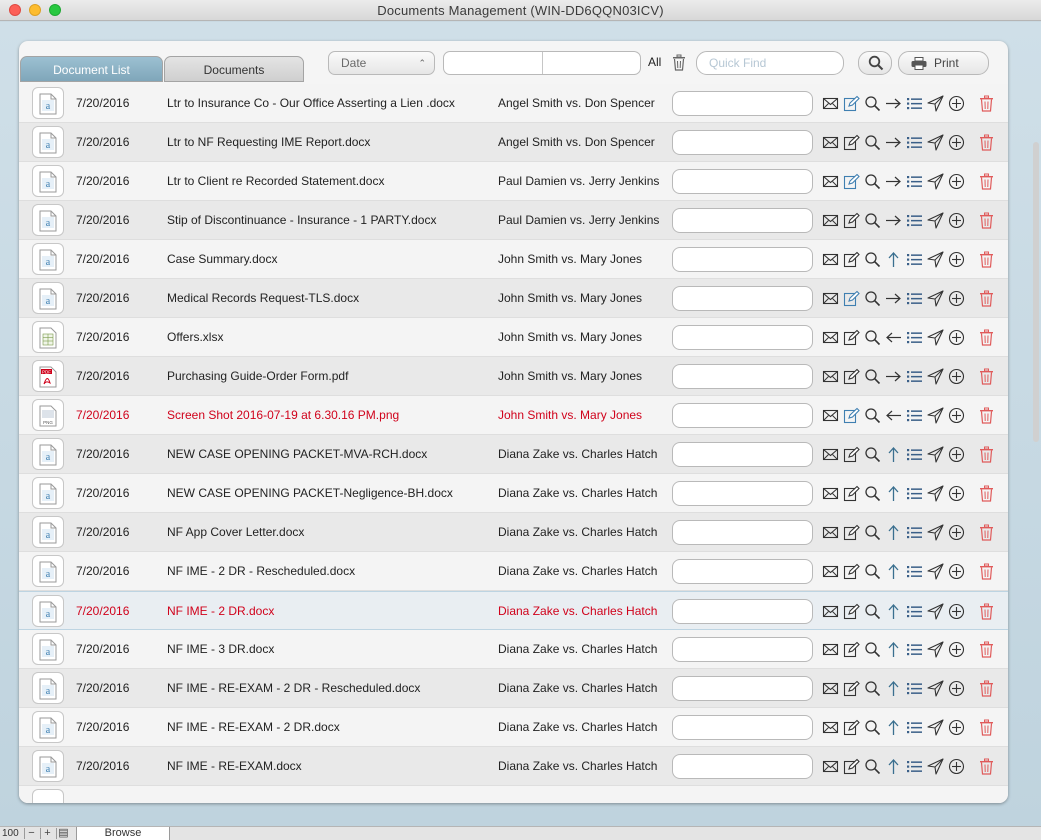  I want to click on document-name: Screen Shot 2016-07-19 at 6.30.16 PM.png, so click(329, 415).